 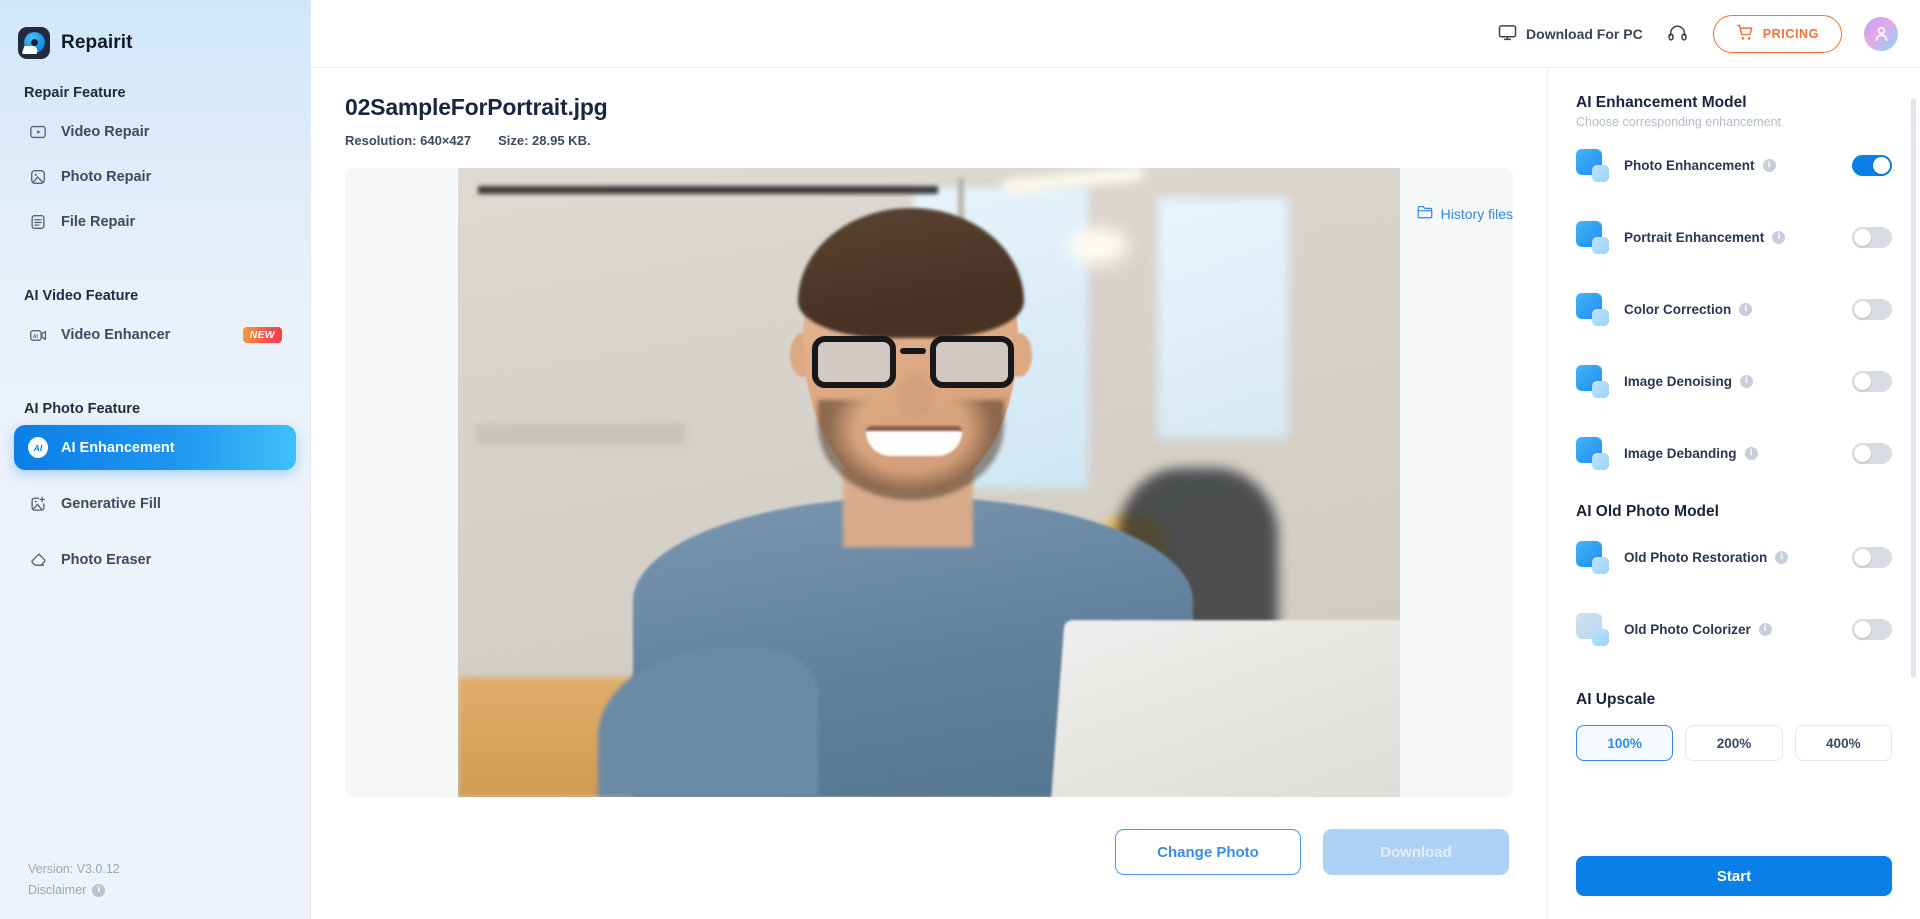 What do you see at coordinates (1872, 237) in the screenshot?
I see `toggle-portrait-enhancement` at bounding box center [1872, 237].